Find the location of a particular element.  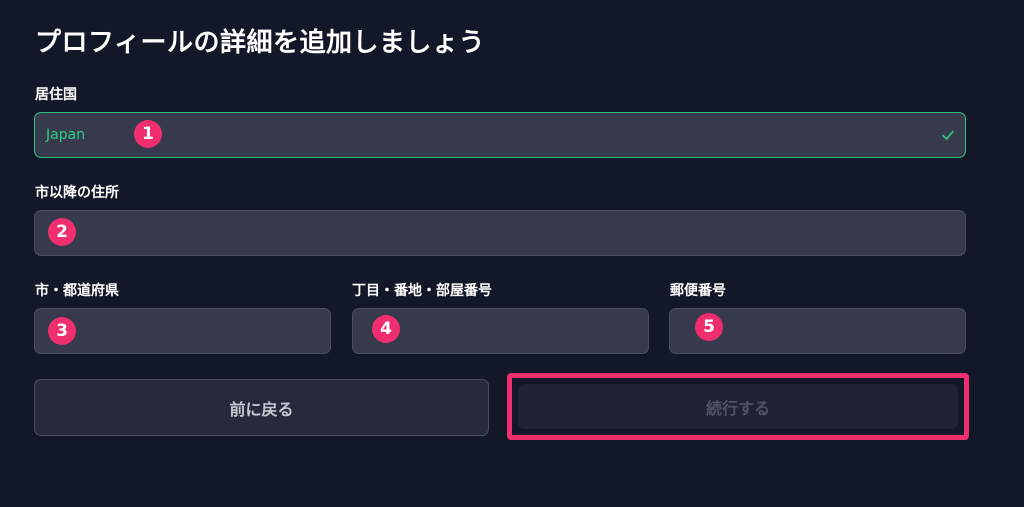

street-label: 丁目・番地・部屋番号 is located at coordinates (422, 291).